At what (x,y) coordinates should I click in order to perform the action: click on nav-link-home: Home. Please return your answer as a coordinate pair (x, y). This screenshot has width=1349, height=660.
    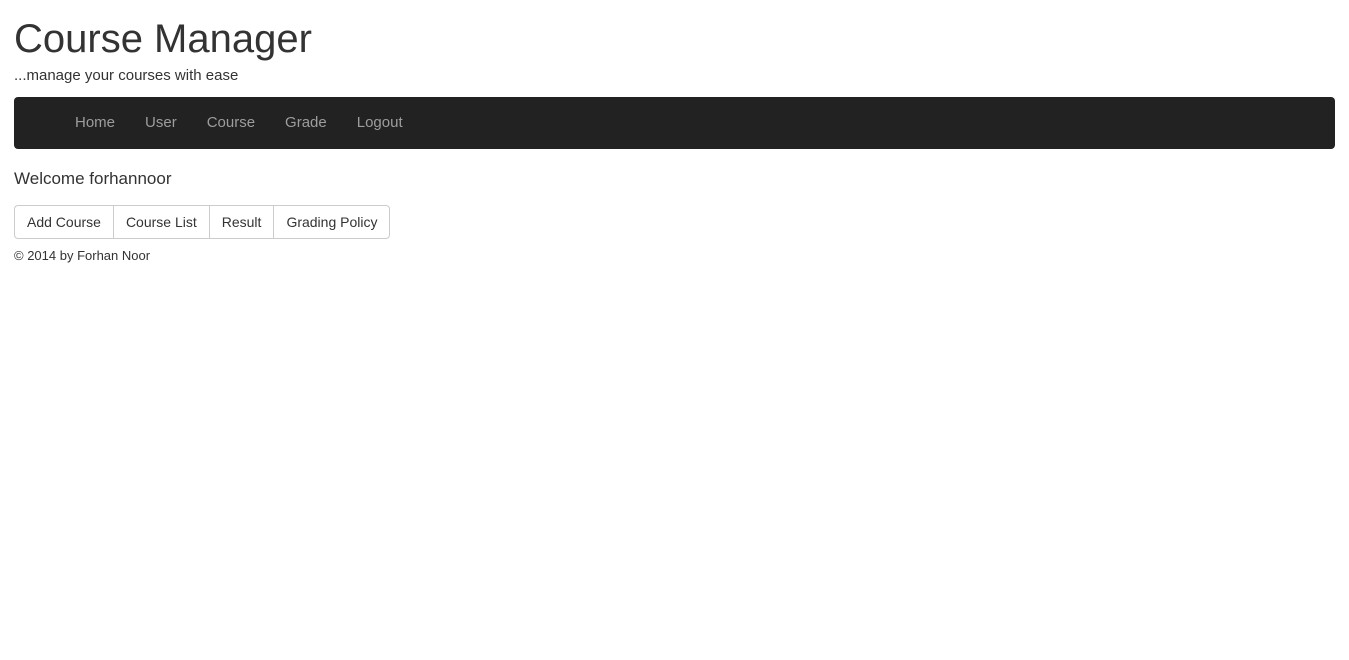
    Looking at the image, I should click on (95, 123).